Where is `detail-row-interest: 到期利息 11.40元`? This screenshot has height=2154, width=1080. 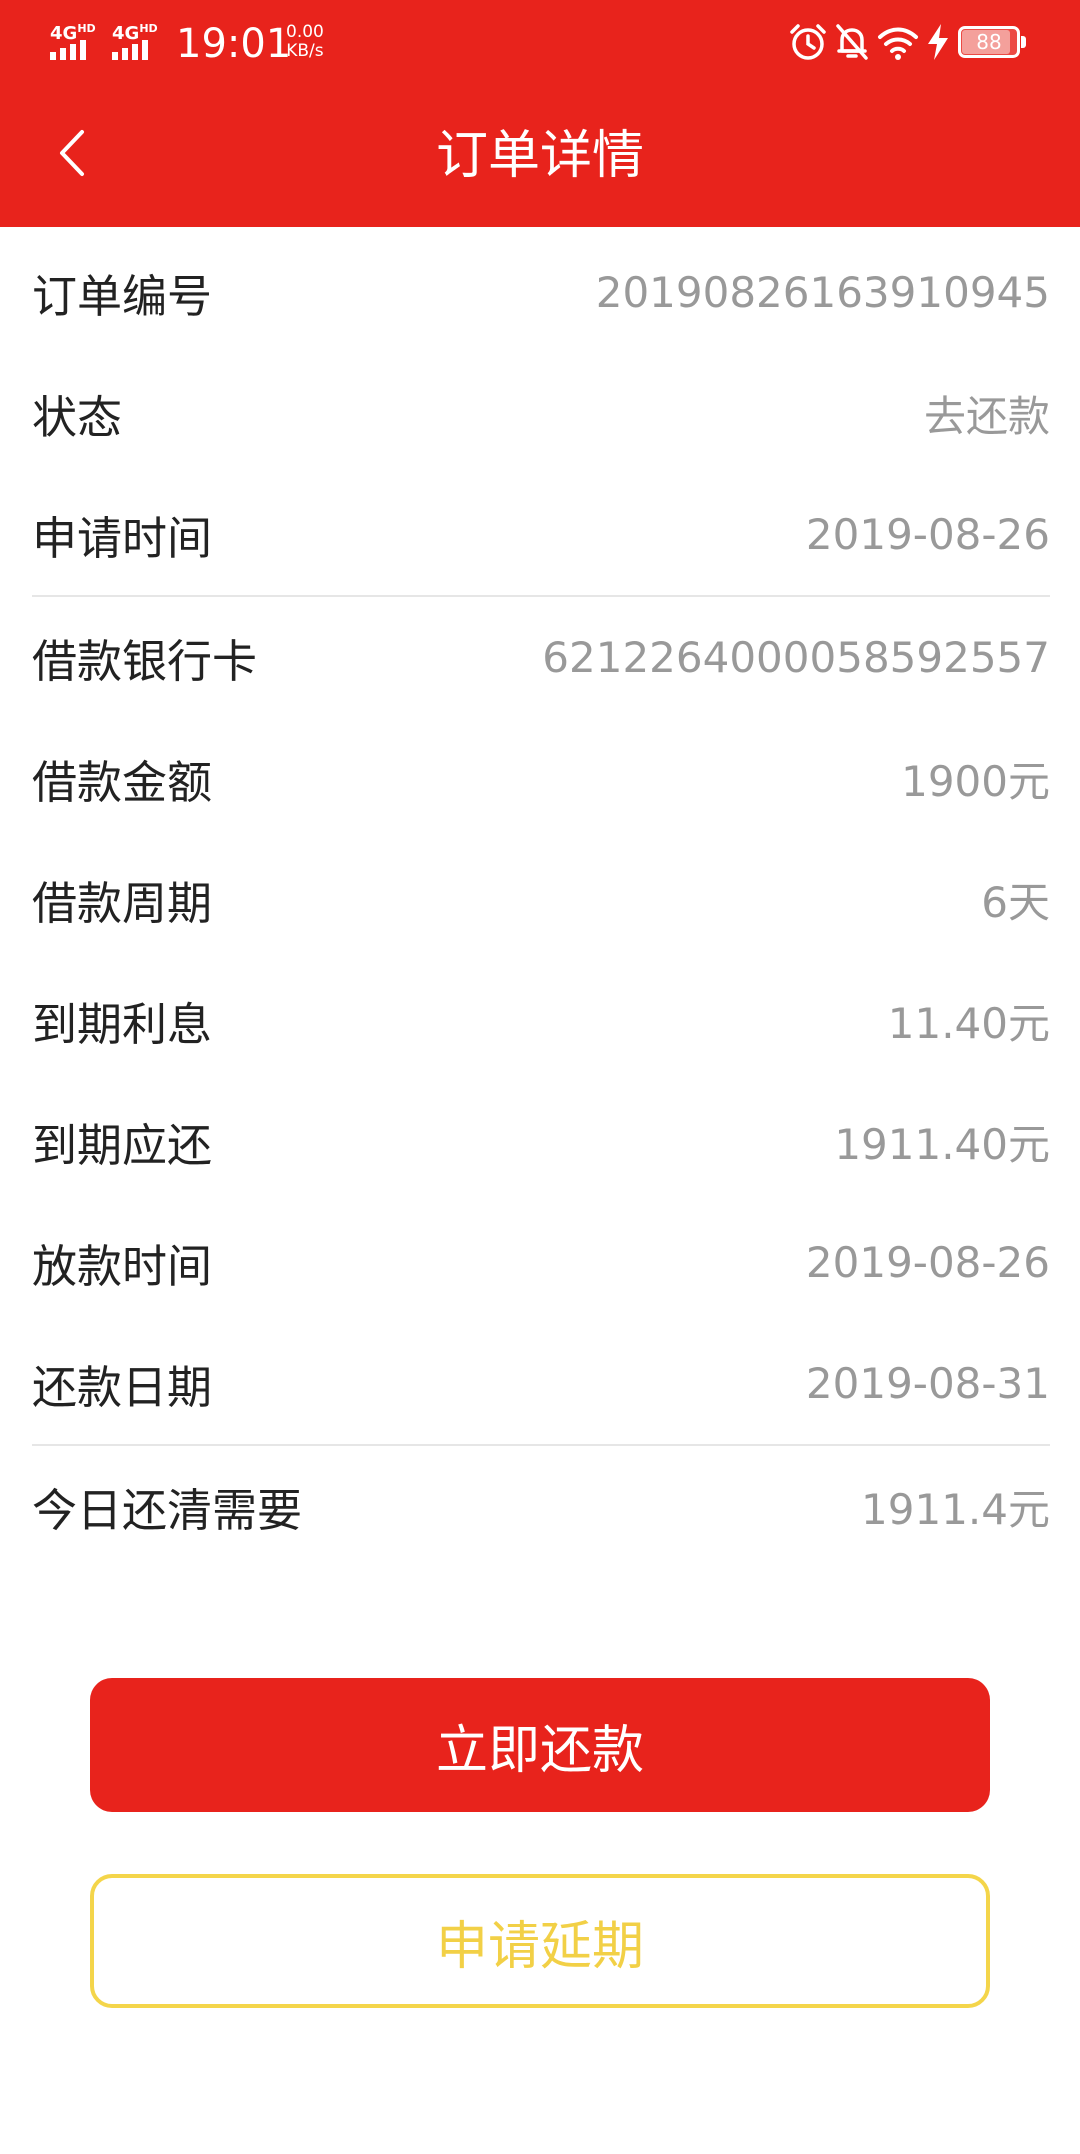
detail-row-interest: 到期利息 11.40元 is located at coordinates (541, 1020).